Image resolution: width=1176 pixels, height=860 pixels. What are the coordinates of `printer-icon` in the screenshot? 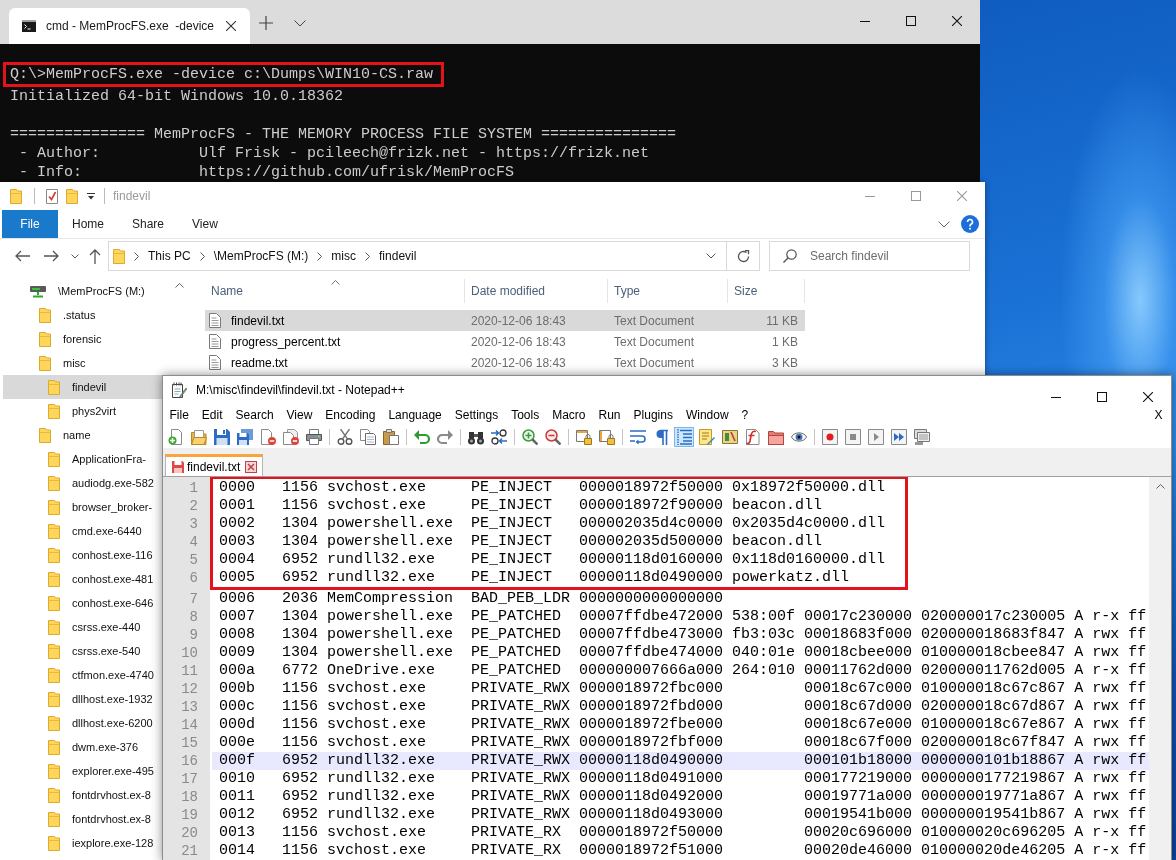 It's located at (314, 437).